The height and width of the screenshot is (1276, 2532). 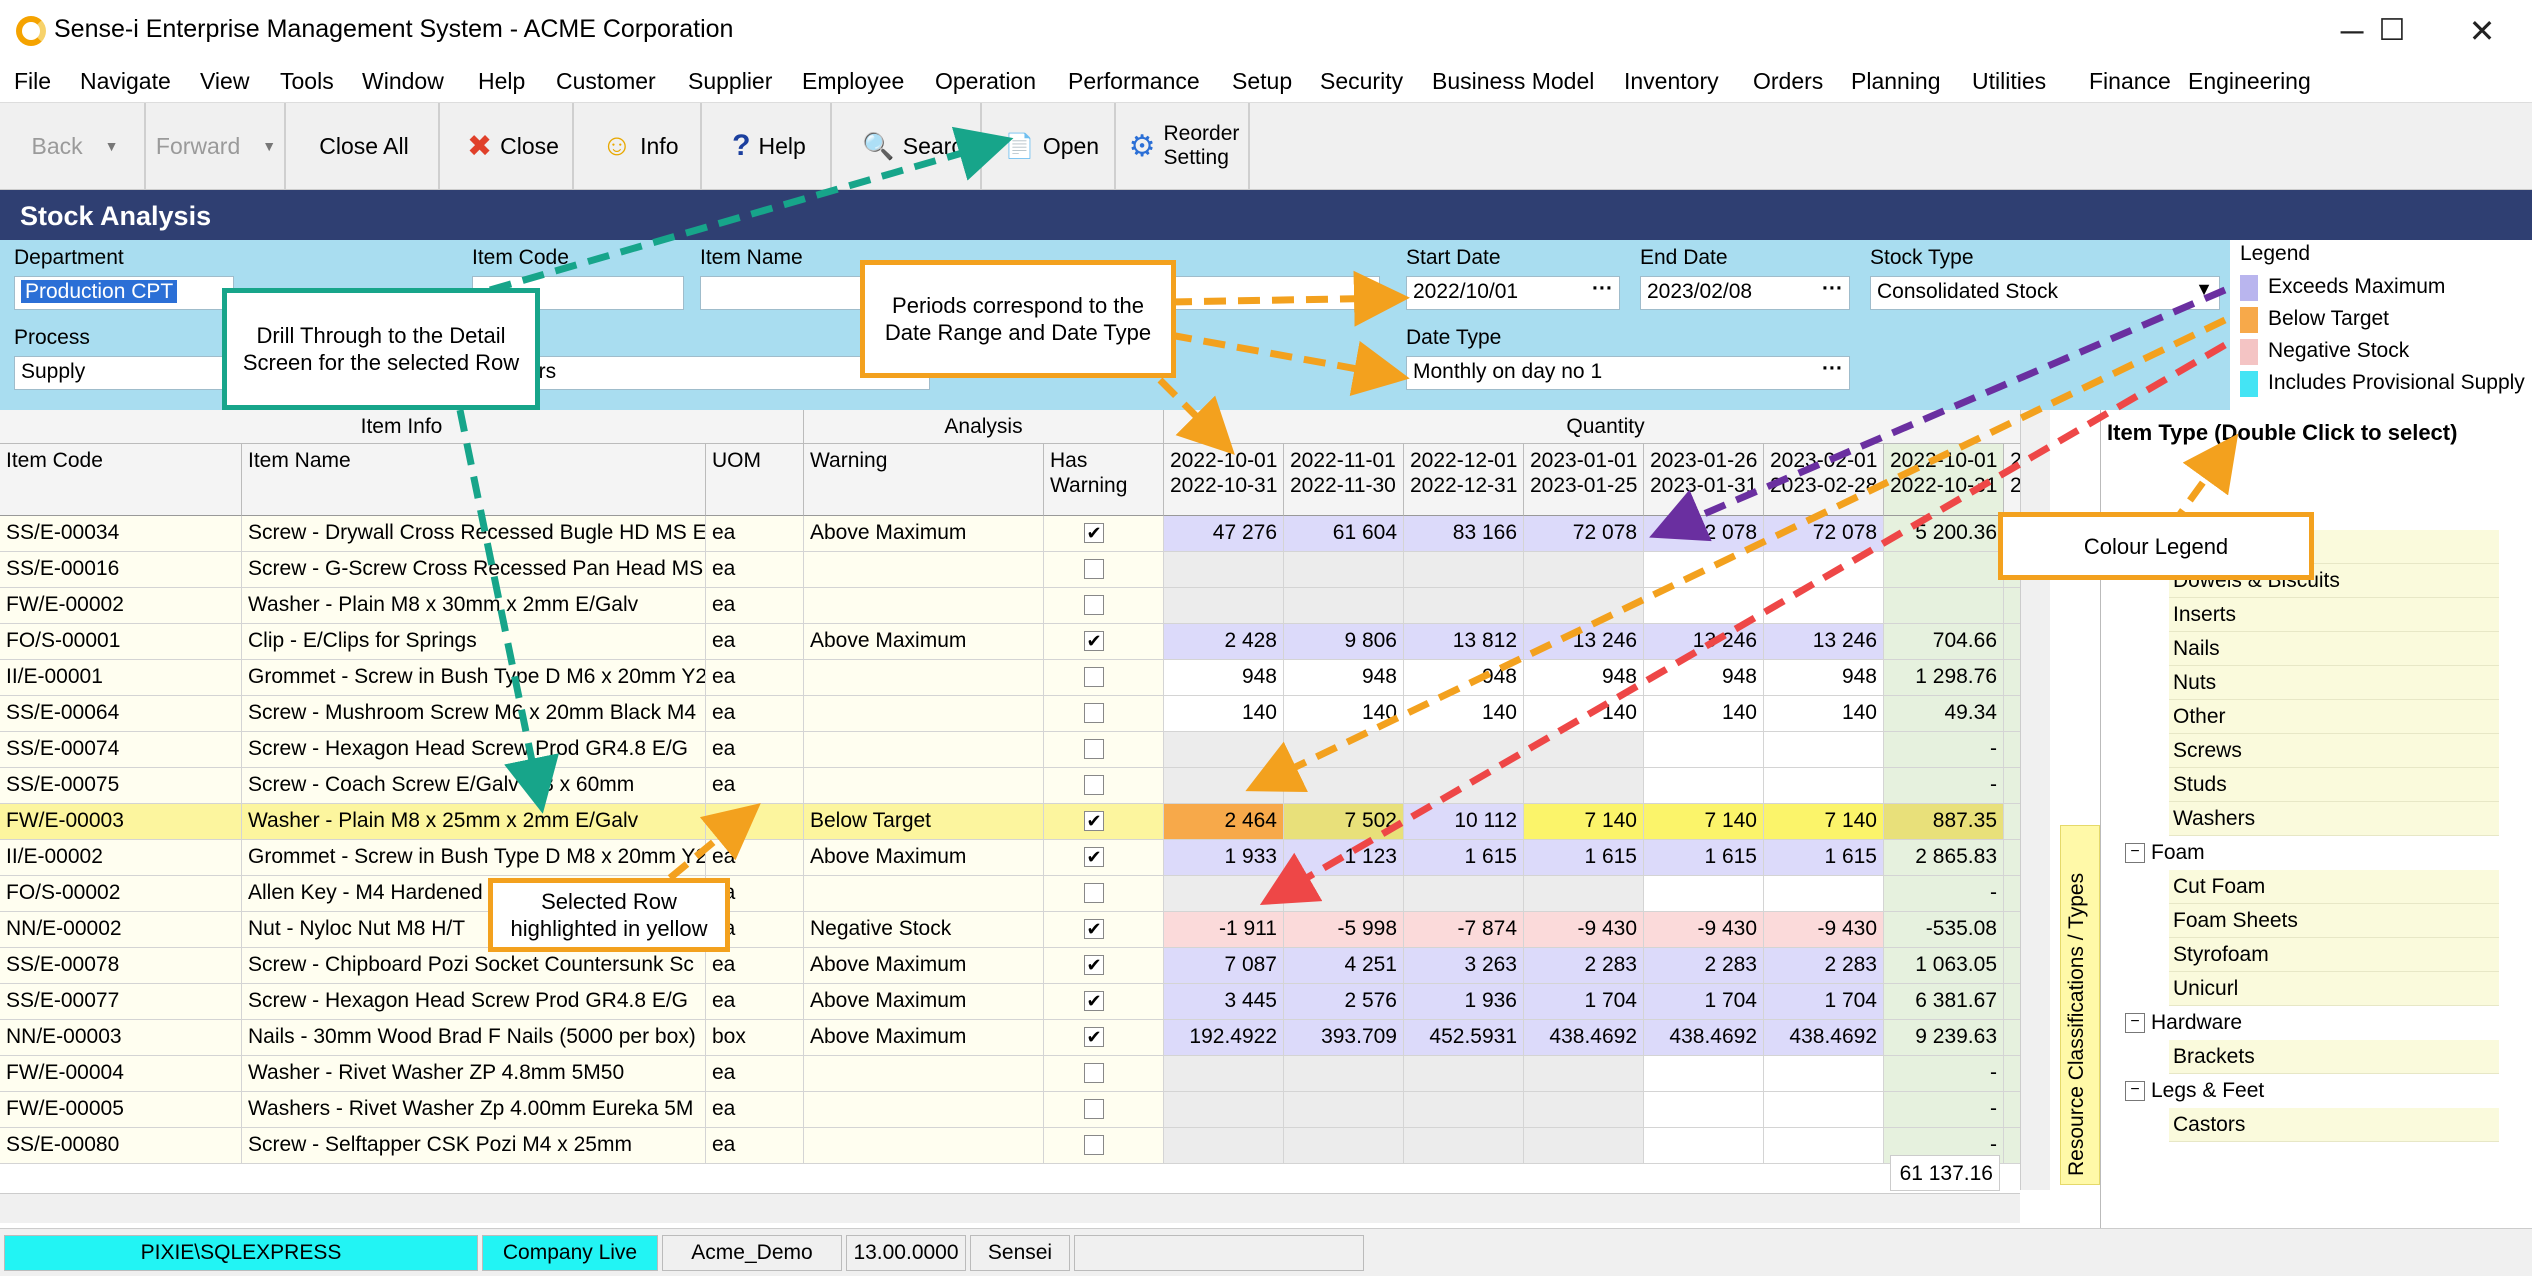 I want to click on col-item-name: Item Name, so click(x=474, y=480).